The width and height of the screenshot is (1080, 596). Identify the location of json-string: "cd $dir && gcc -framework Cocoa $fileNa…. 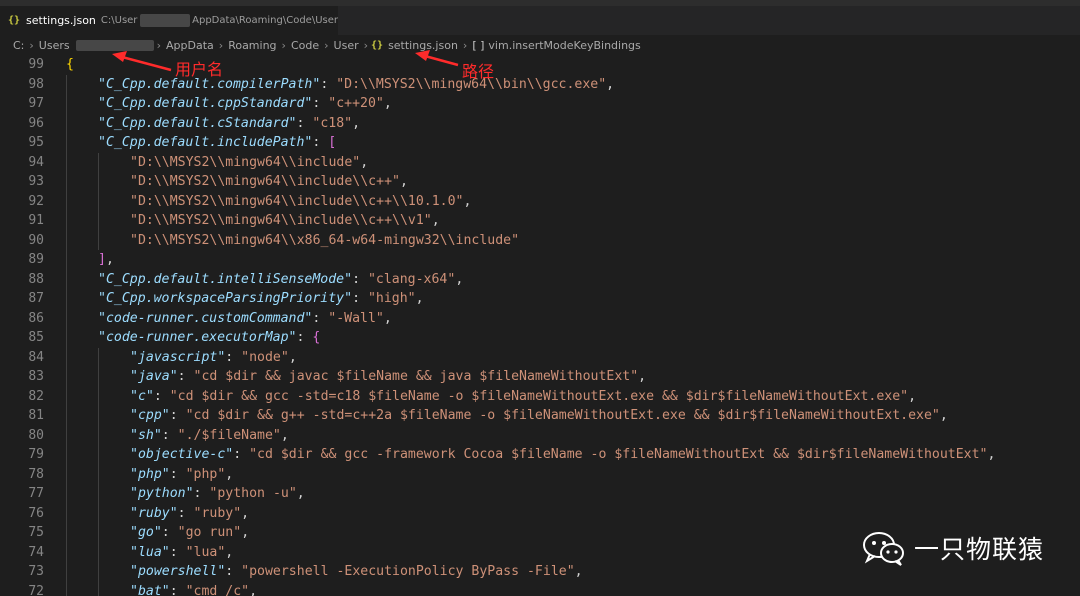
(618, 454).